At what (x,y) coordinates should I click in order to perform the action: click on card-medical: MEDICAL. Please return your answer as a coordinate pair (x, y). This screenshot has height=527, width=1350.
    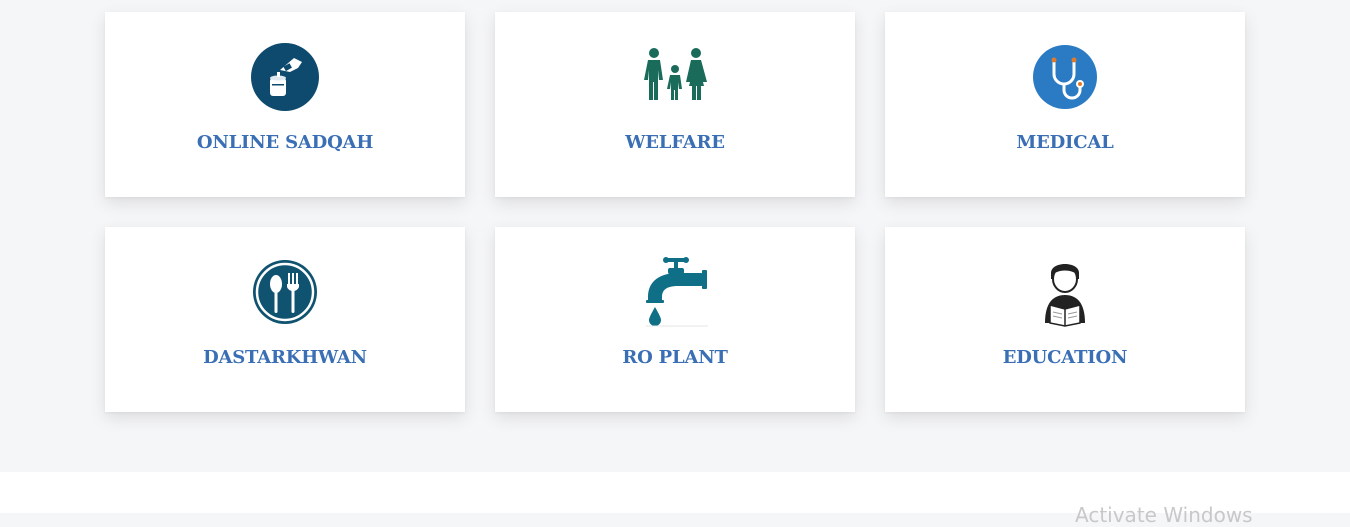
    Looking at the image, I should click on (1065, 104).